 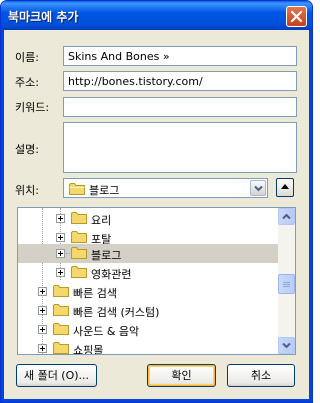 I want to click on scroll-down-button, so click(x=286, y=345).